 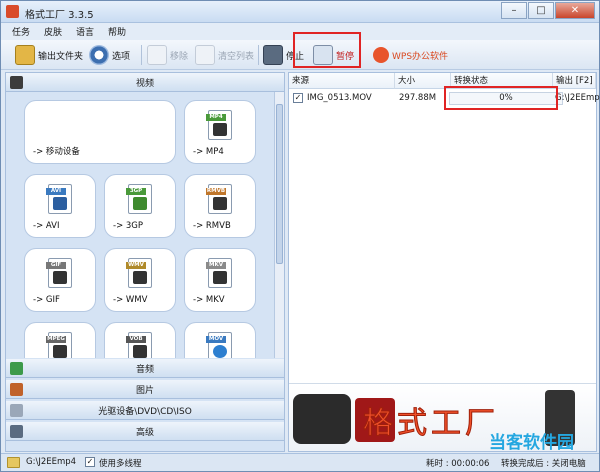 What do you see at coordinates (46, 226) in the screenshot?
I see `tile-label: -> AVI` at bounding box center [46, 226].